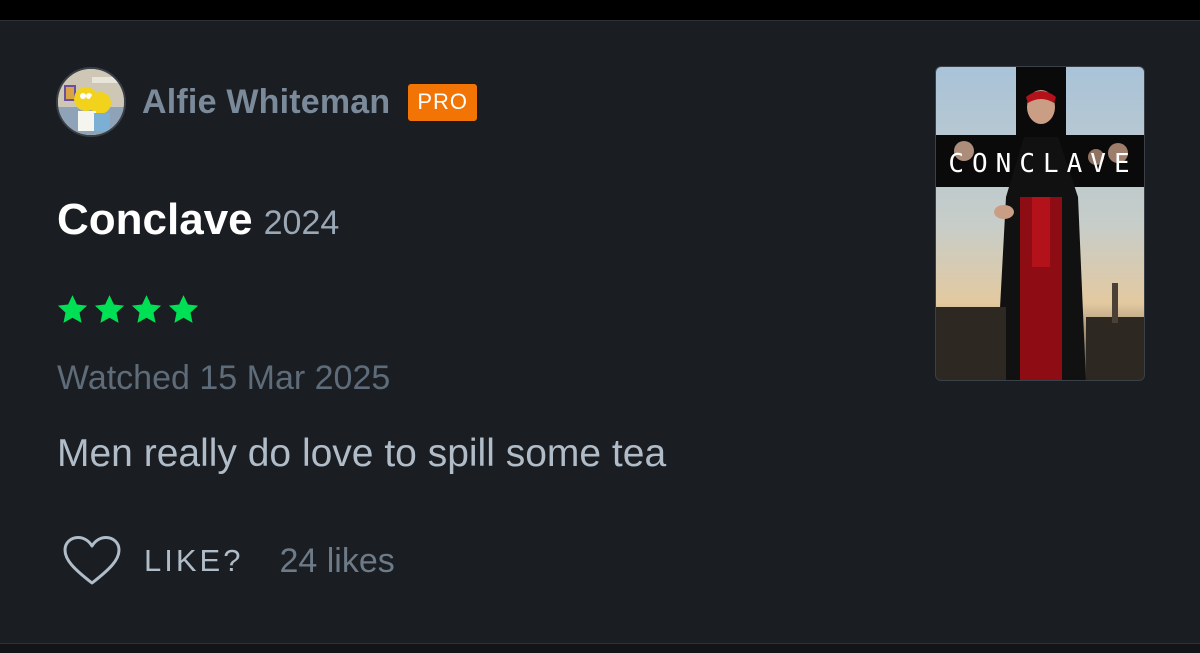  I want to click on heart-icon, so click(92, 561).